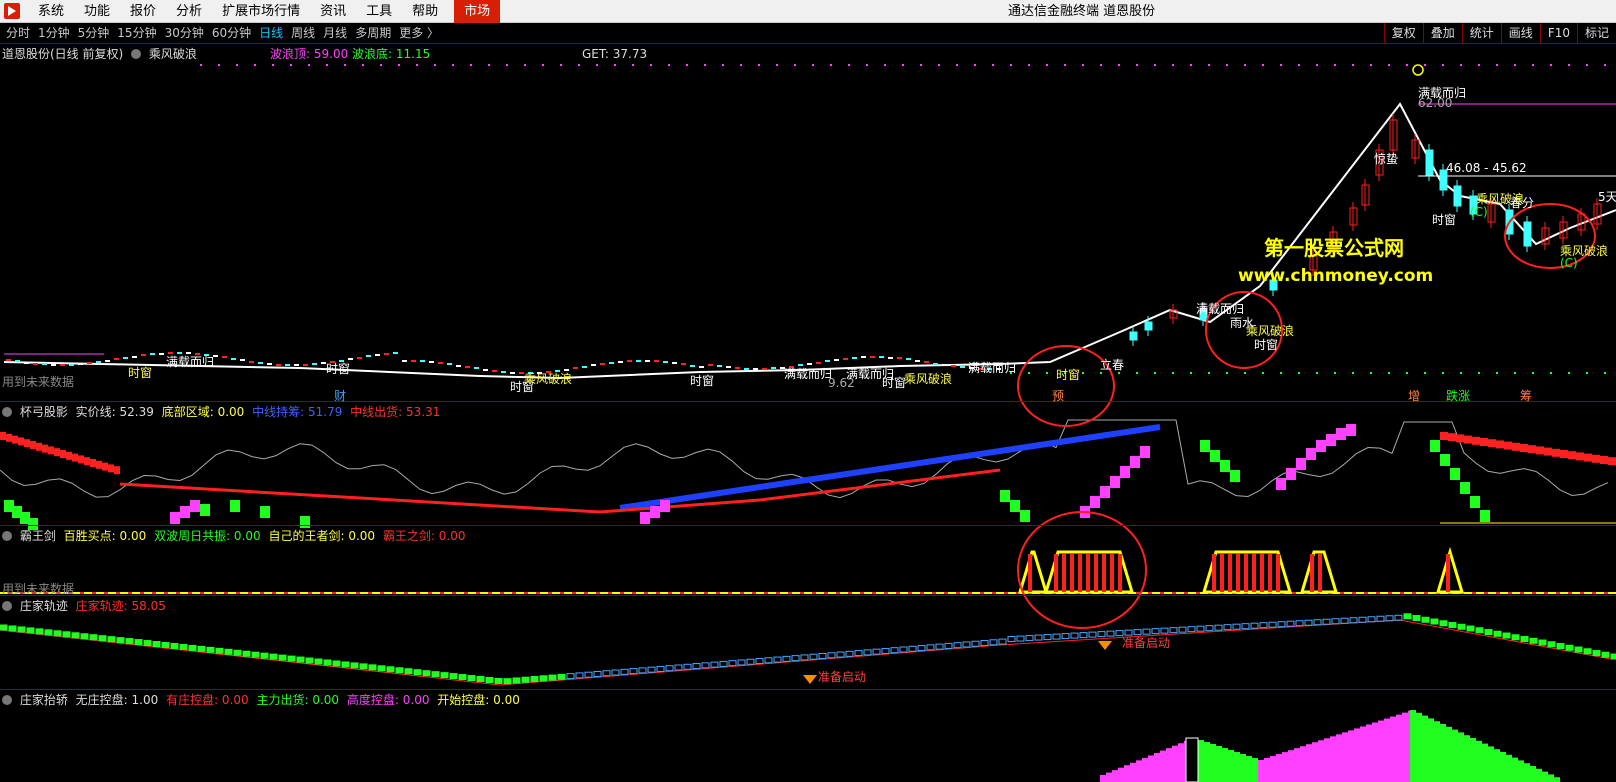 The image size is (1616, 782). Describe the element at coordinates (1442, 33) in the screenshot. I see `overlay-button: 叠加` at that location.